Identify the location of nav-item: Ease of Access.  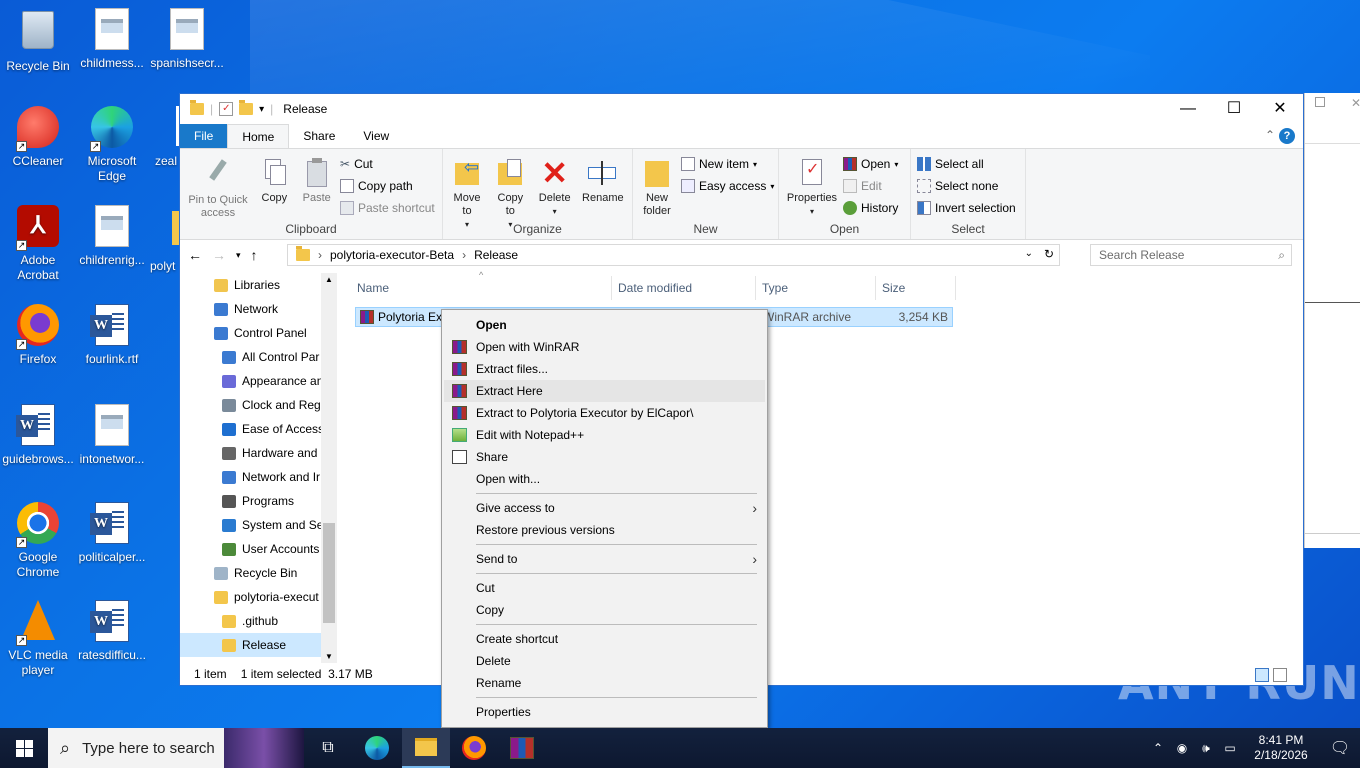
(258, 429).